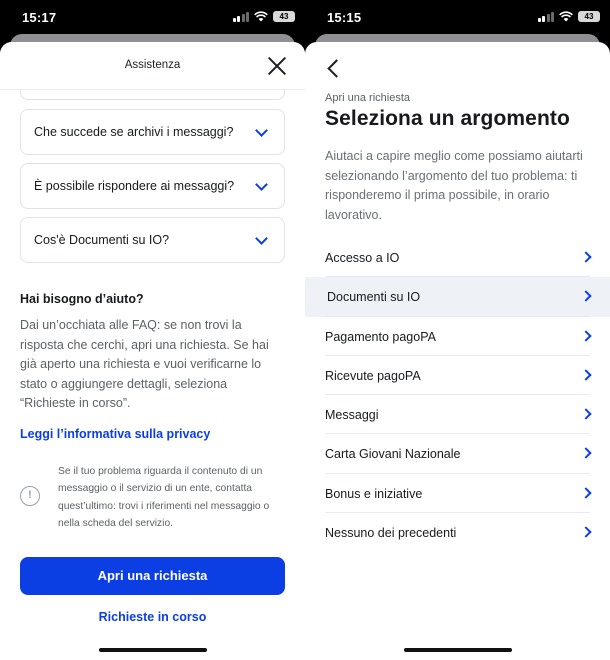 Image resolution: width=610 pixels, height=660 pixels. I want to click on status-time: 15:17, so click(39, 17).